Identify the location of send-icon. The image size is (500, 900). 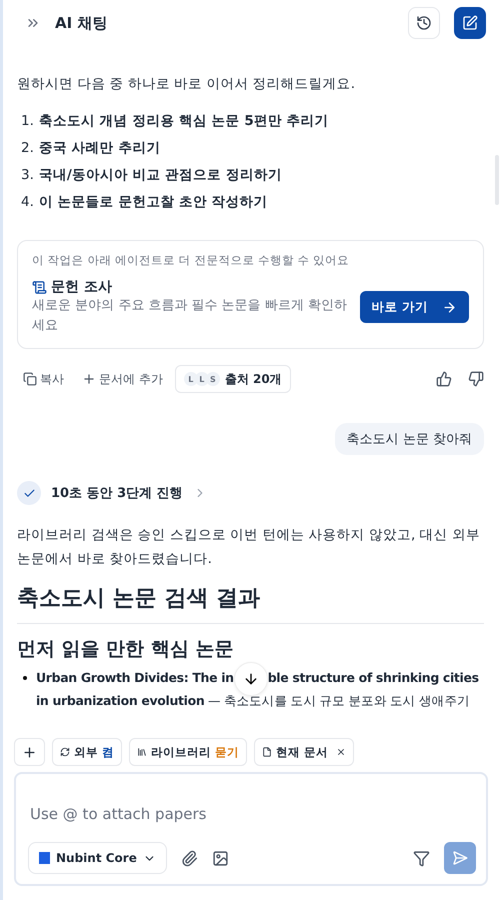
(460, 858).